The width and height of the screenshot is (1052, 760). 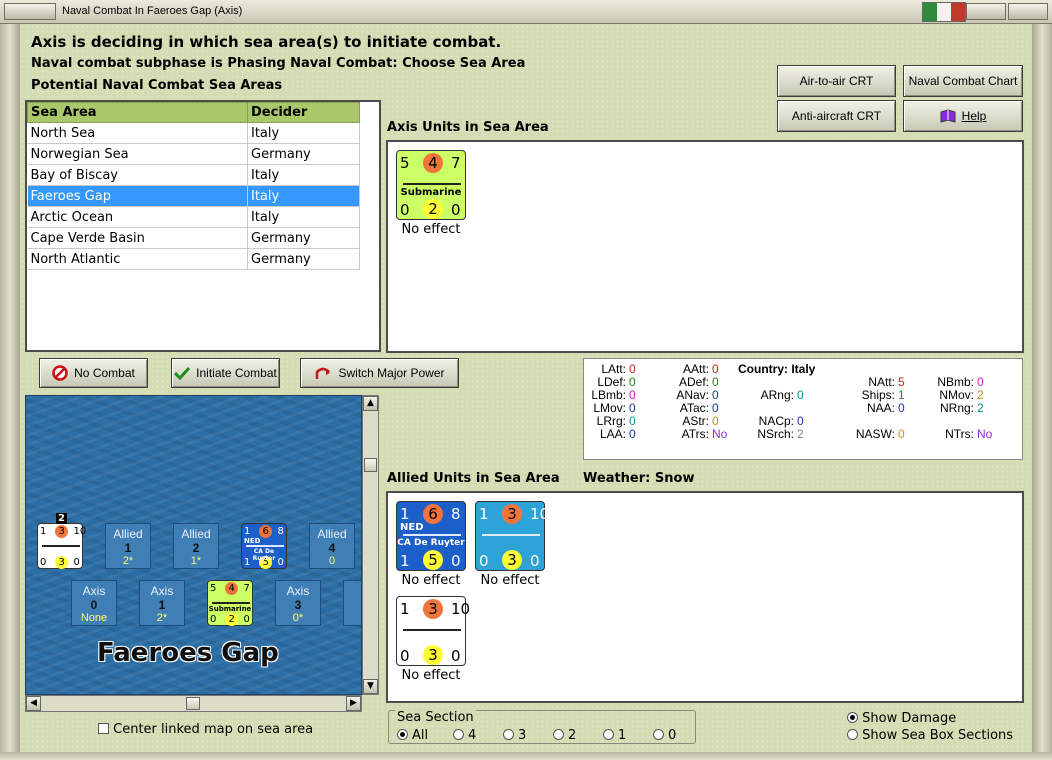 I want to click on air-to-air-crt-button: Air-to-air CRT, so click(x=836, y=81).